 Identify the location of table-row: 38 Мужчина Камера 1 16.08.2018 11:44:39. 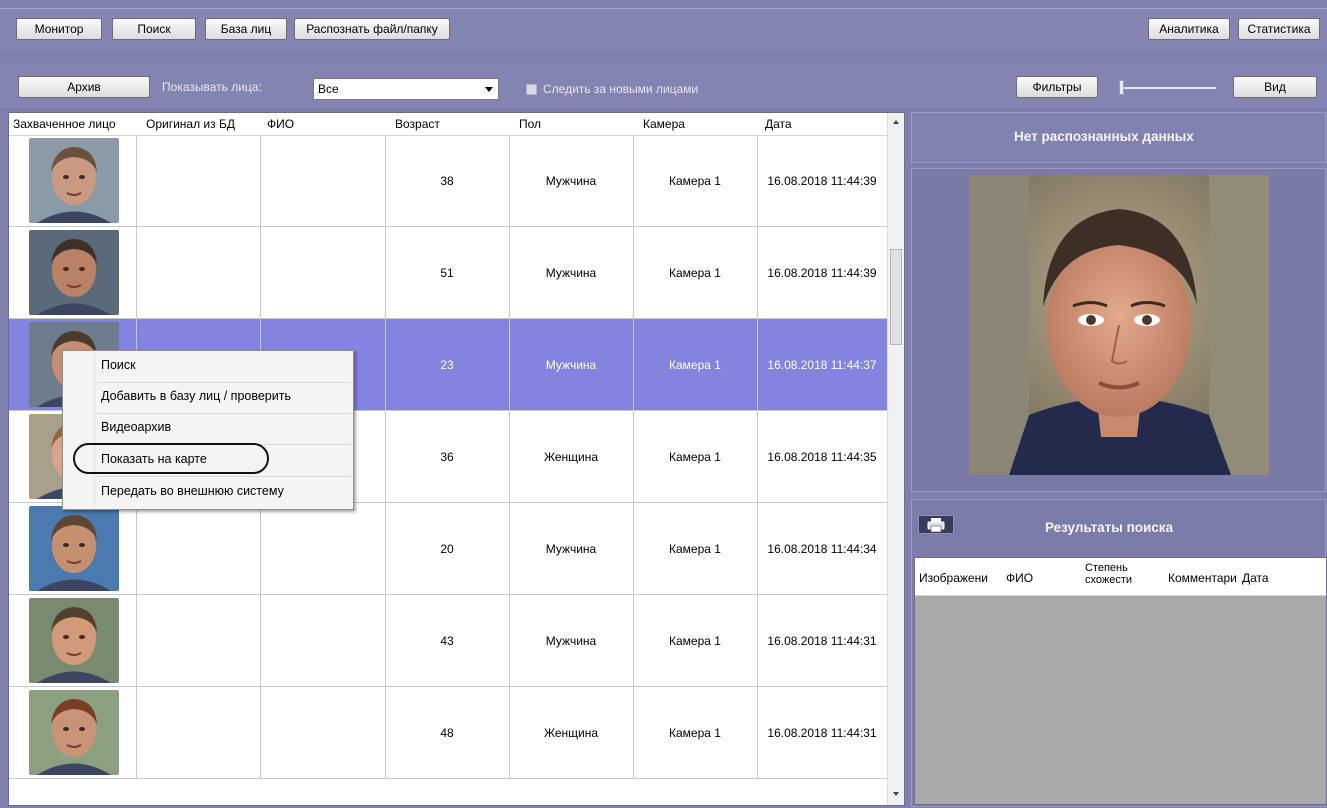
(448, 181).